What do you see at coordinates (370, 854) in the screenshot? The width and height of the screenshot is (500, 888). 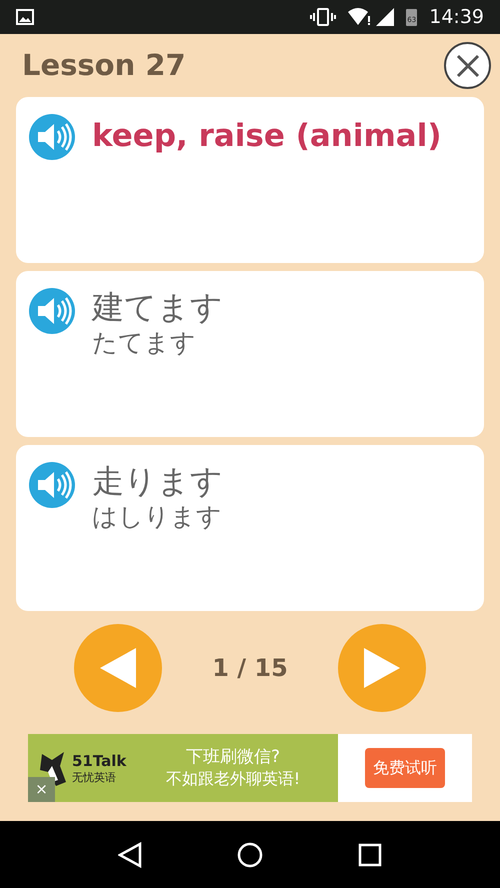 I see `recents-icon` at bounding box center [370, 854].